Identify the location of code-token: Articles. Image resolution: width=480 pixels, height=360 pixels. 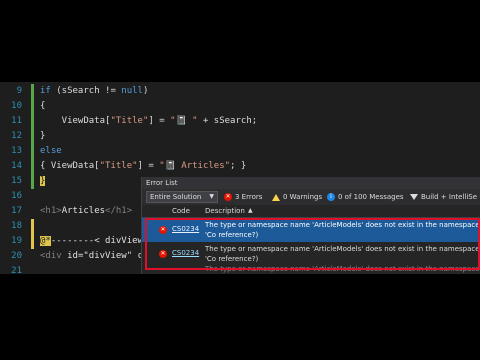
(83, 211).